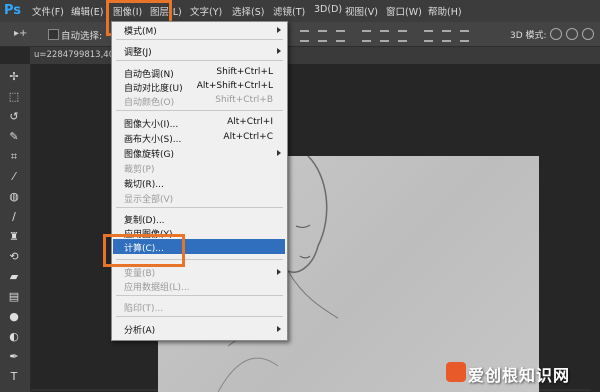  Describe the element at coordinates (153, 87) in the screenshot. I see `menu-item-auto-contrast: 自动对比度(U)` at that location.